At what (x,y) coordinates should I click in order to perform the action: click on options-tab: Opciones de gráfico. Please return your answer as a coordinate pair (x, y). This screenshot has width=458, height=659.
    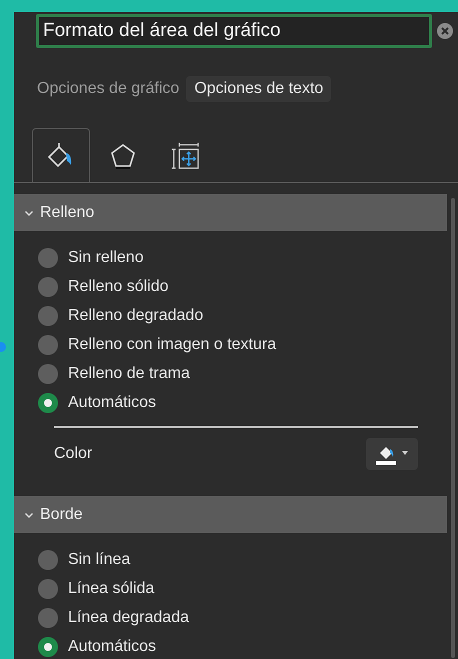
    Looking at the image, I should click on (108, 89).